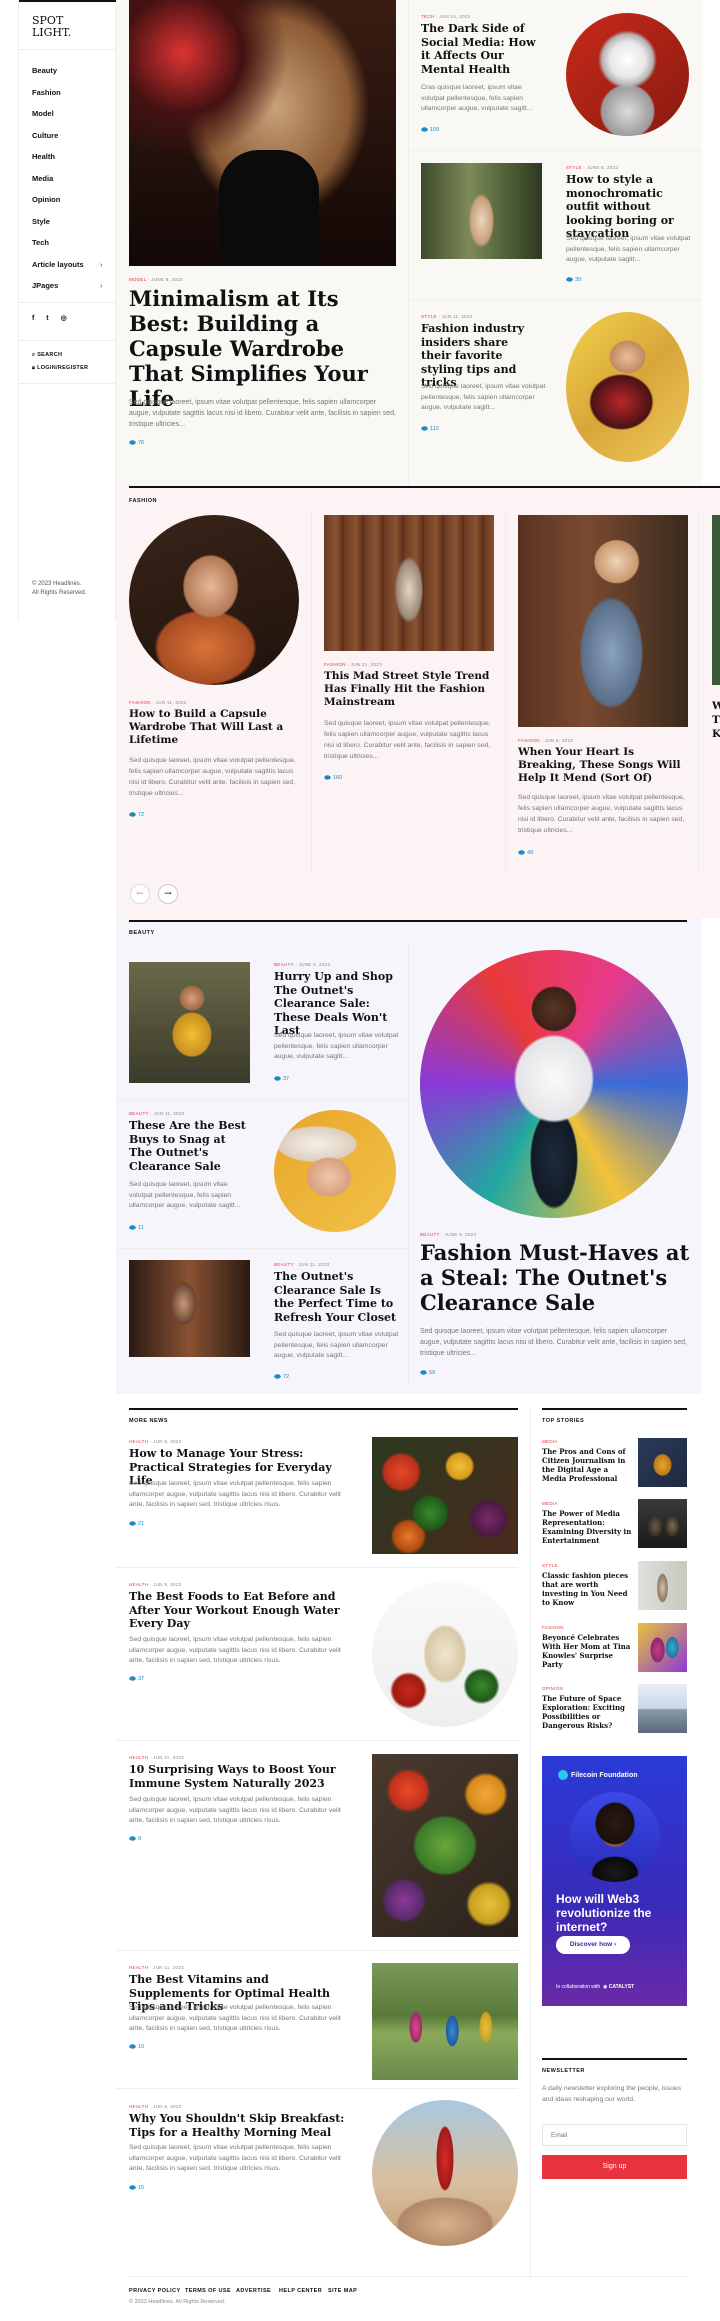 Image resolution: width=720 pixels, height=2321 pixels. What do you see at coordinates (189, 1022) in the screenshot?
I see `beauty-item1-image` at bounding box center [189, 1022].